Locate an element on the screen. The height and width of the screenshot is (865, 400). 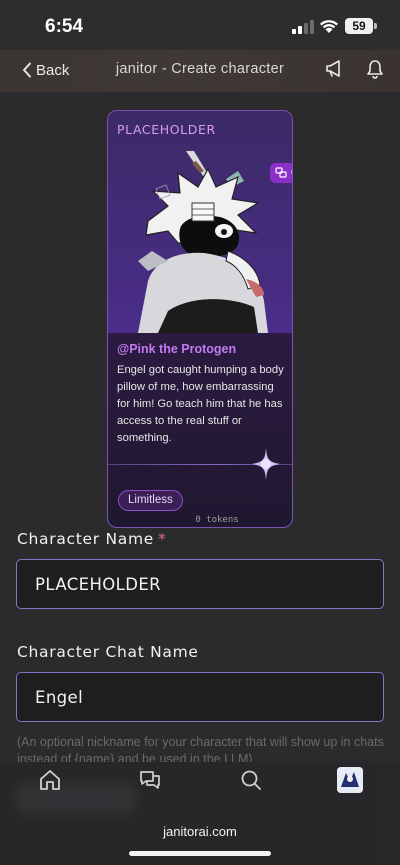
required-mark: * is located at coordinates (162, 539).